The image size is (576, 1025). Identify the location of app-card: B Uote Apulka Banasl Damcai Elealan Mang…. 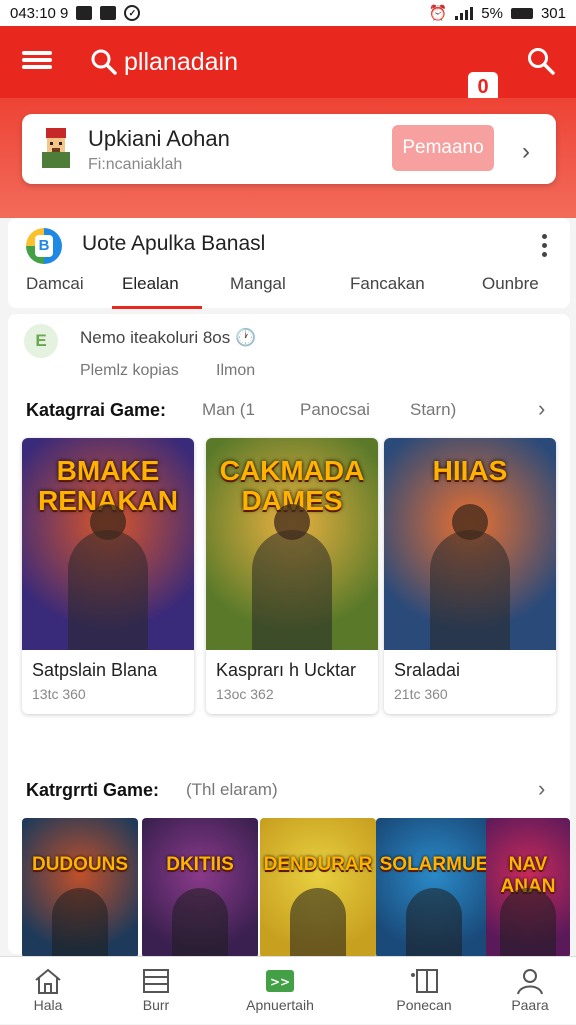
(289, 263).